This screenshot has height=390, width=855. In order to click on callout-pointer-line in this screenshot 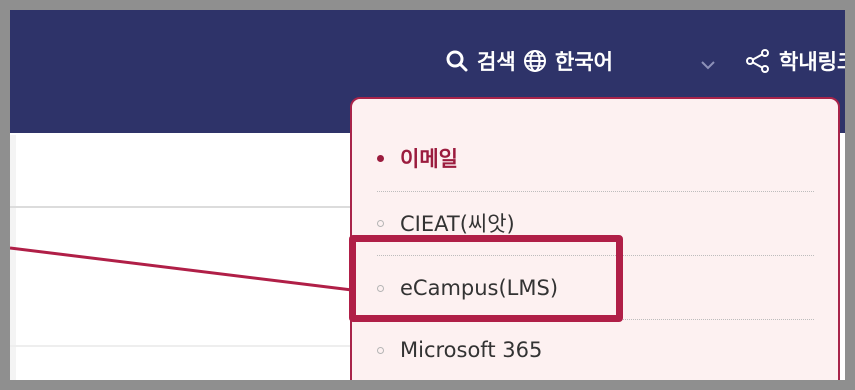, I will do `click(181, 269)`.